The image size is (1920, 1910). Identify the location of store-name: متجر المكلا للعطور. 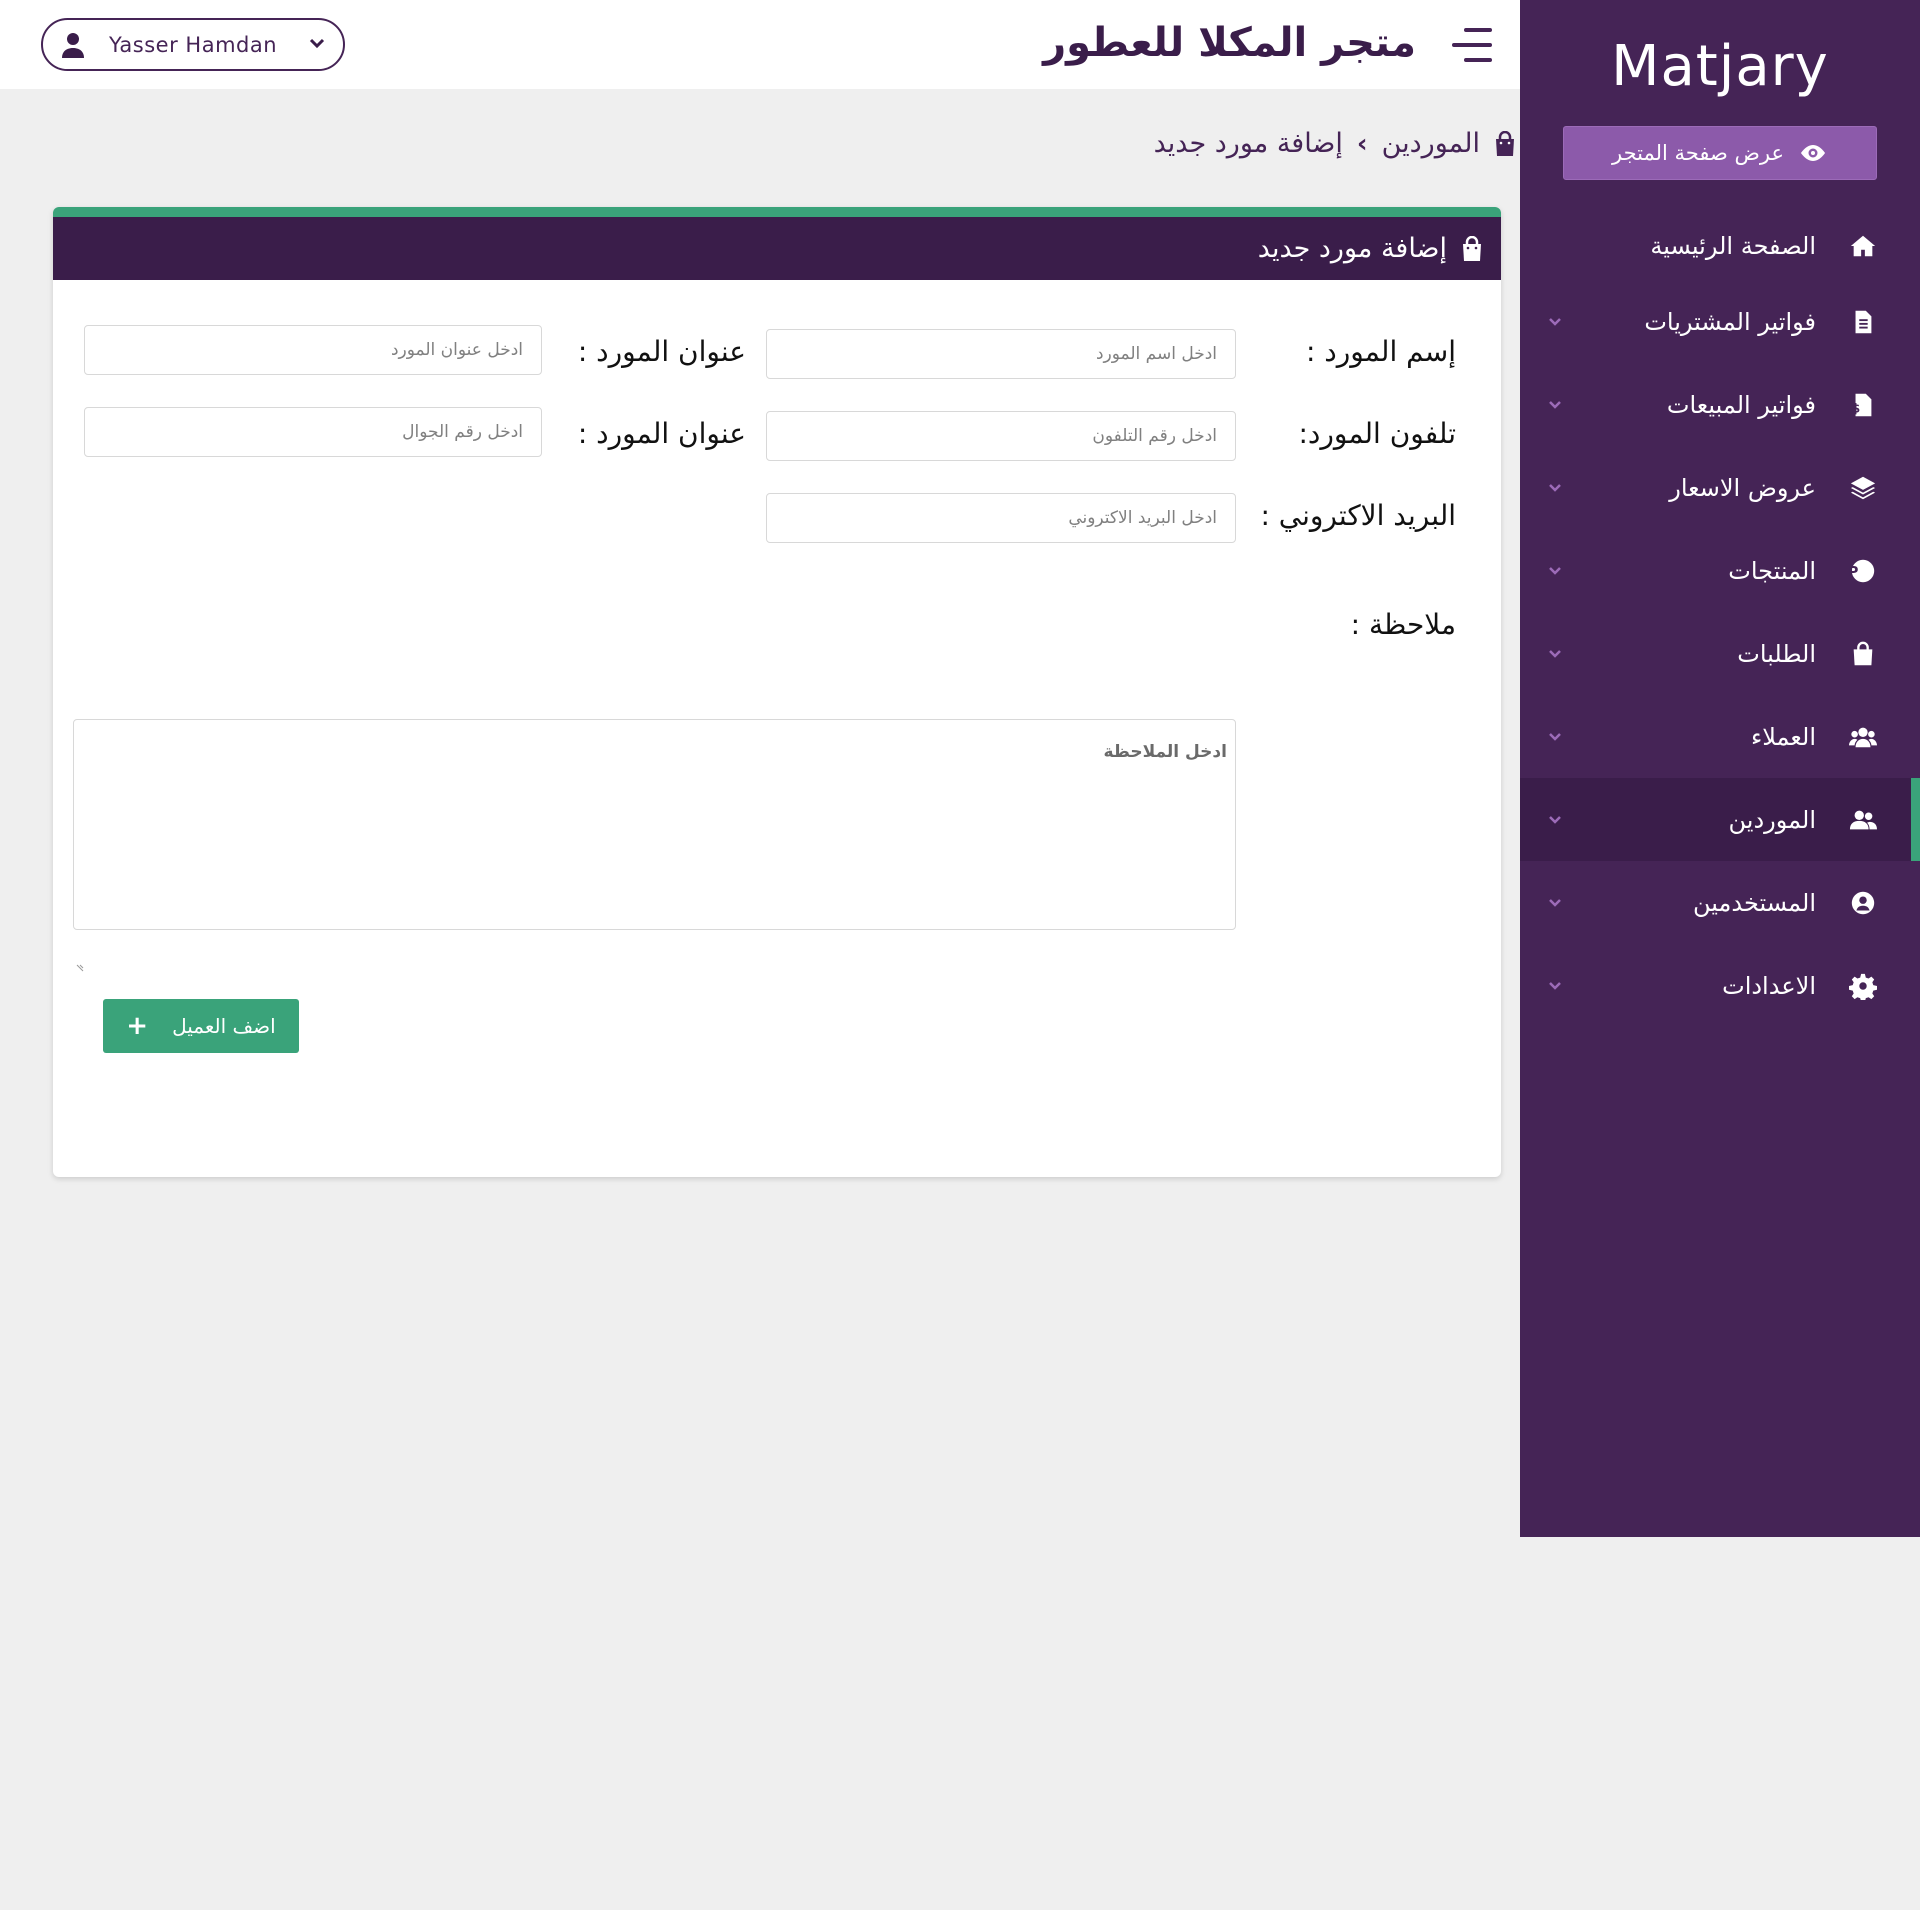
(1229, 43).